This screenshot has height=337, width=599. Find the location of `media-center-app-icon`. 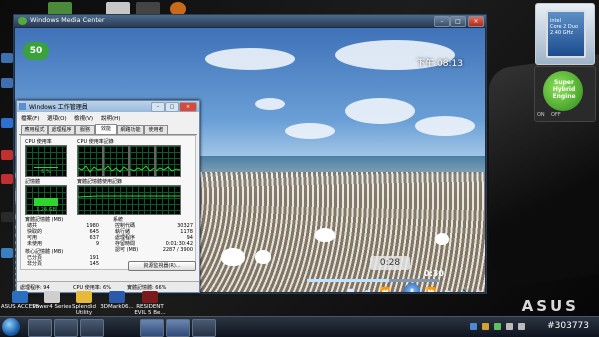

media-center-app-icon is located at coordinates (22, 21).